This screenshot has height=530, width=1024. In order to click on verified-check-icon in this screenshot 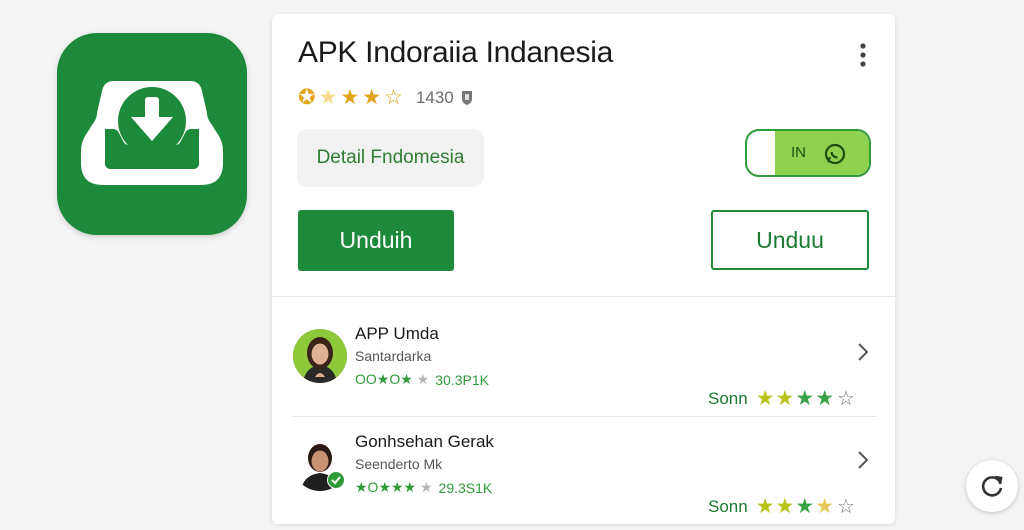, I will do `click(336, 480)`.